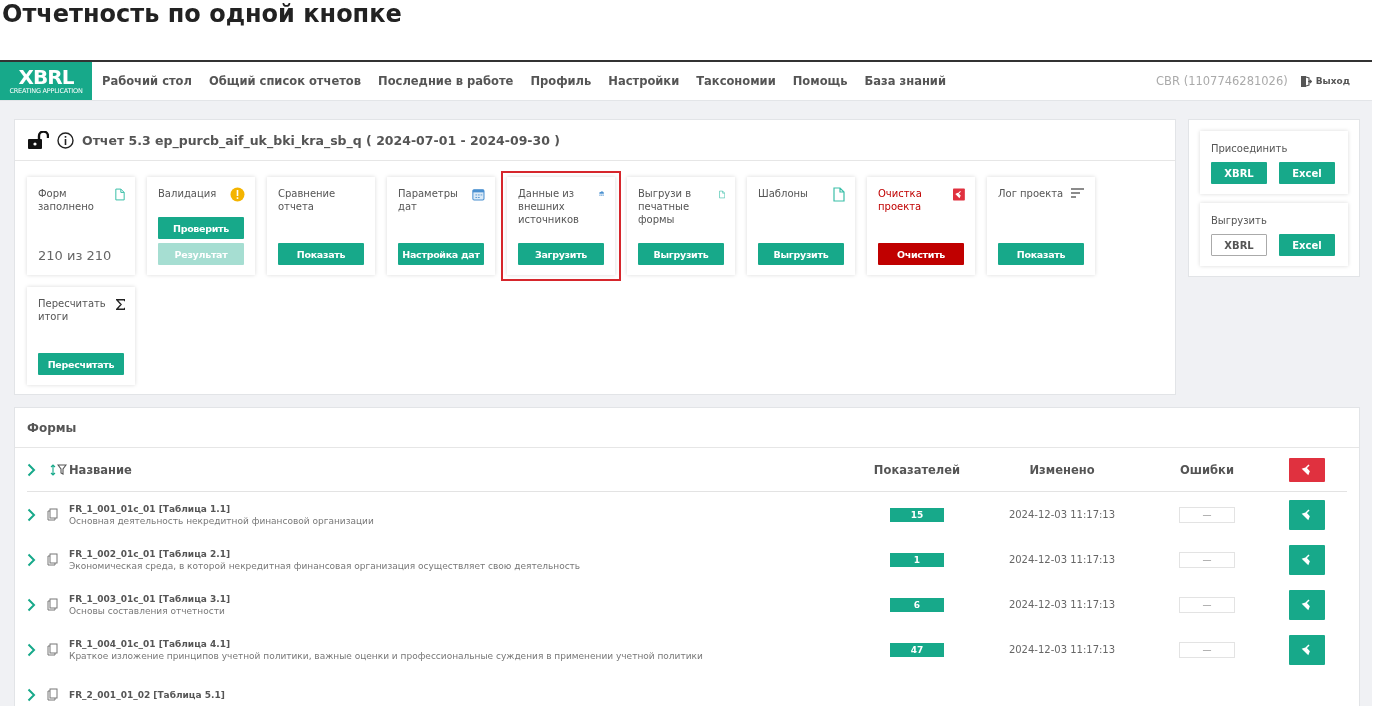 The height and width of the screenshot is (708, 1380). I want to click on tile-title: Шаблоны, so click(783, 193).